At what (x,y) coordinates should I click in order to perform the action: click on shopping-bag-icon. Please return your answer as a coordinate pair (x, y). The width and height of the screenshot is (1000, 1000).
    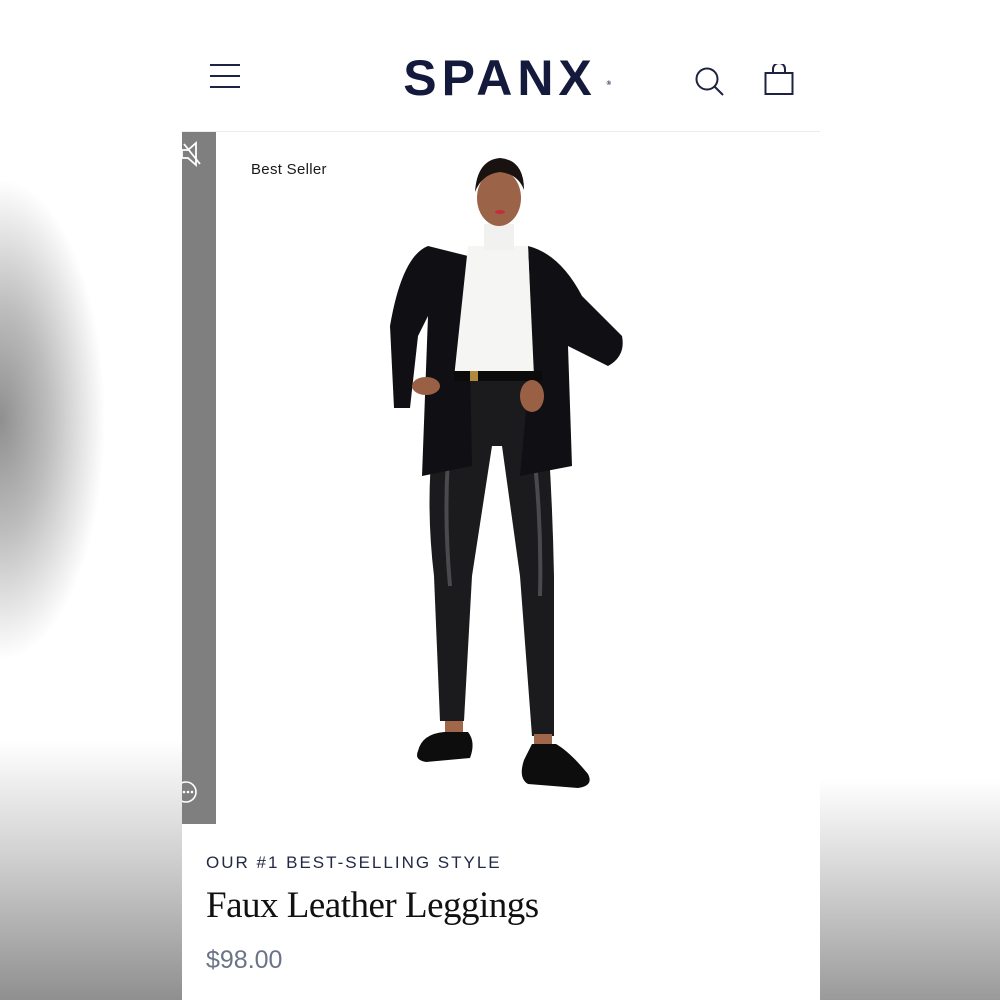
    Looking at the image, I should click on (779, 79).